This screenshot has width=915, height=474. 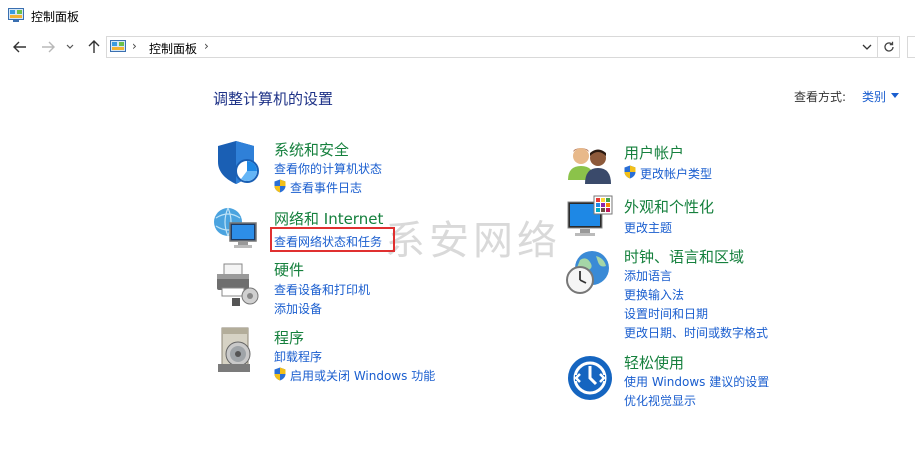 What do you see at coordinates (648, 275) in the screenshot?
I see `link-add-language: 添加语言` at bounding box center [648, 275].